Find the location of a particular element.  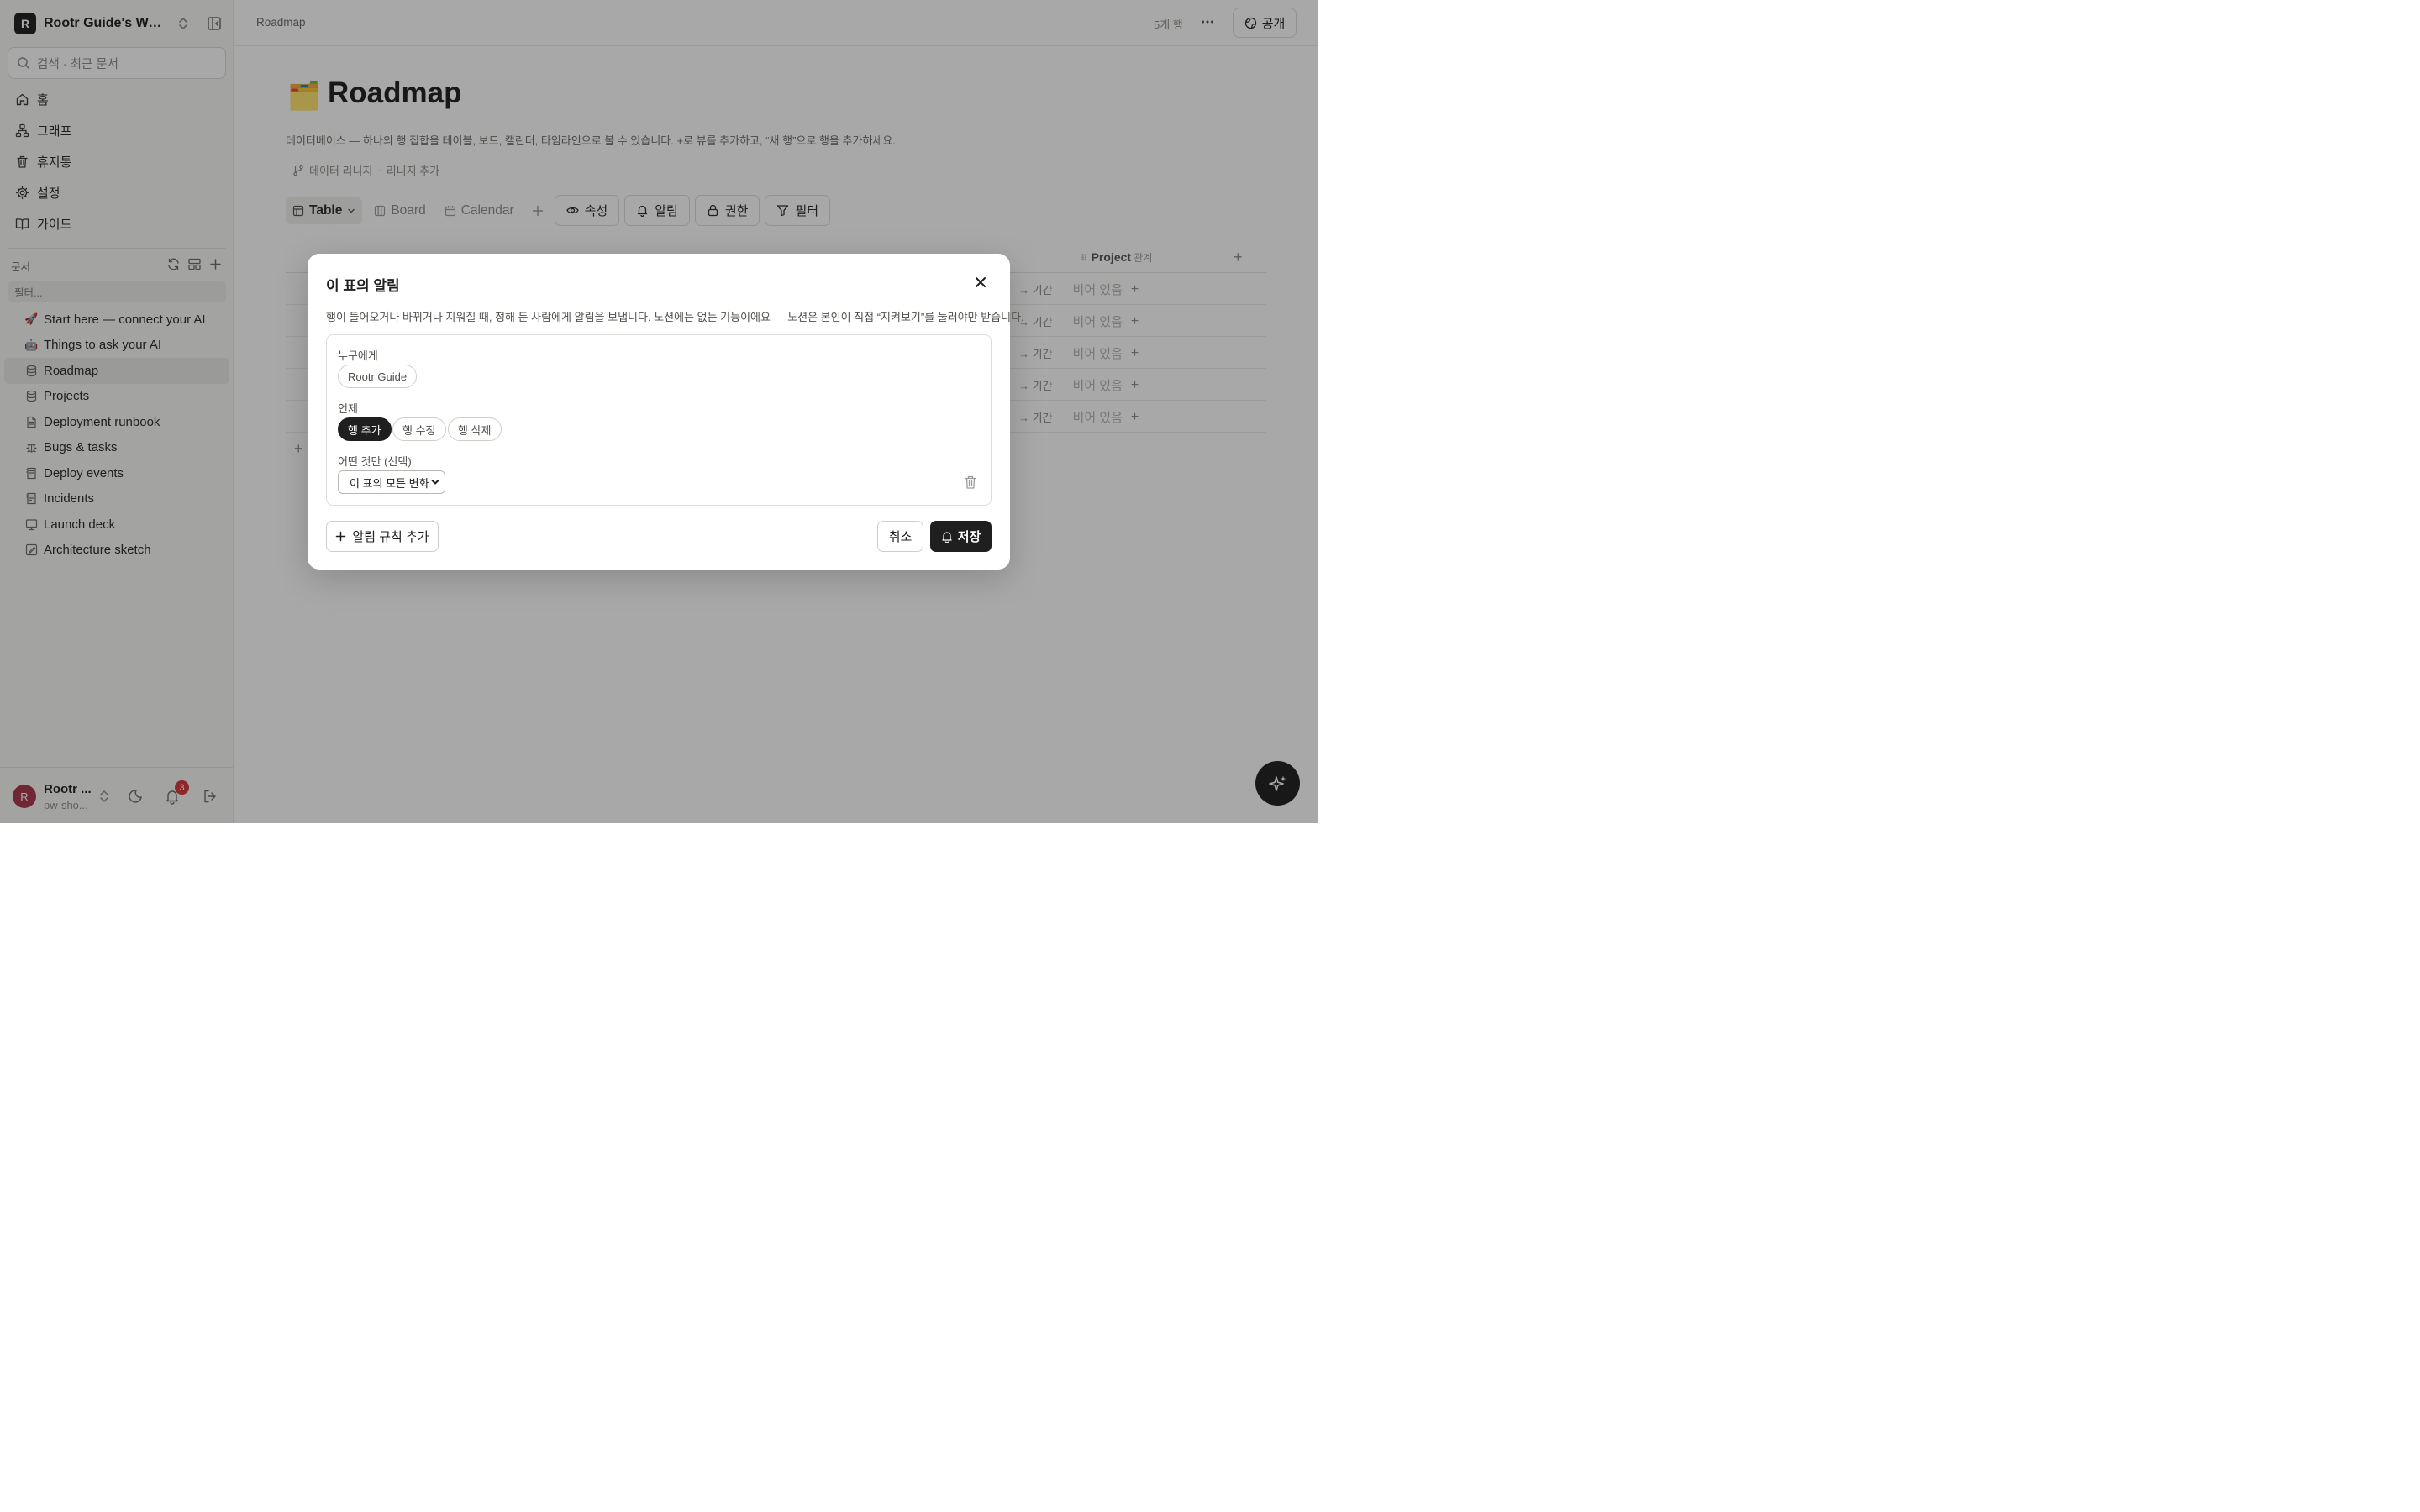

recipient-label: 누구에게 is located at coordinates (358, 355).